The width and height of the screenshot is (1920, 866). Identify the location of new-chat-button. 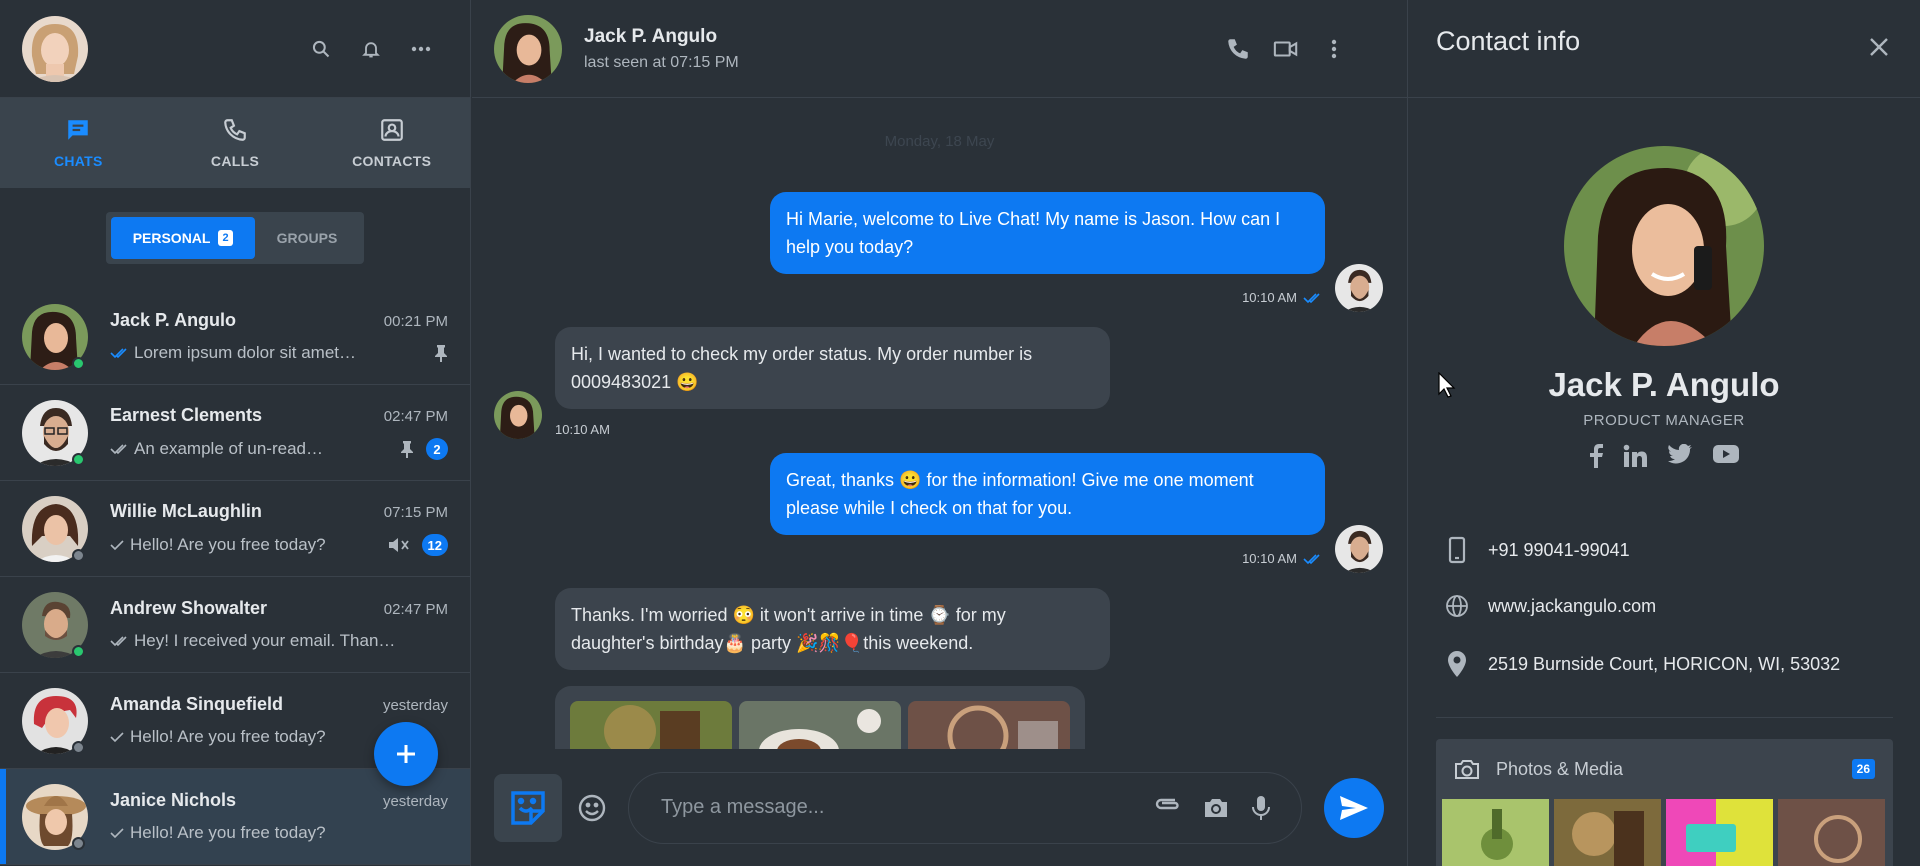
(406, 754).